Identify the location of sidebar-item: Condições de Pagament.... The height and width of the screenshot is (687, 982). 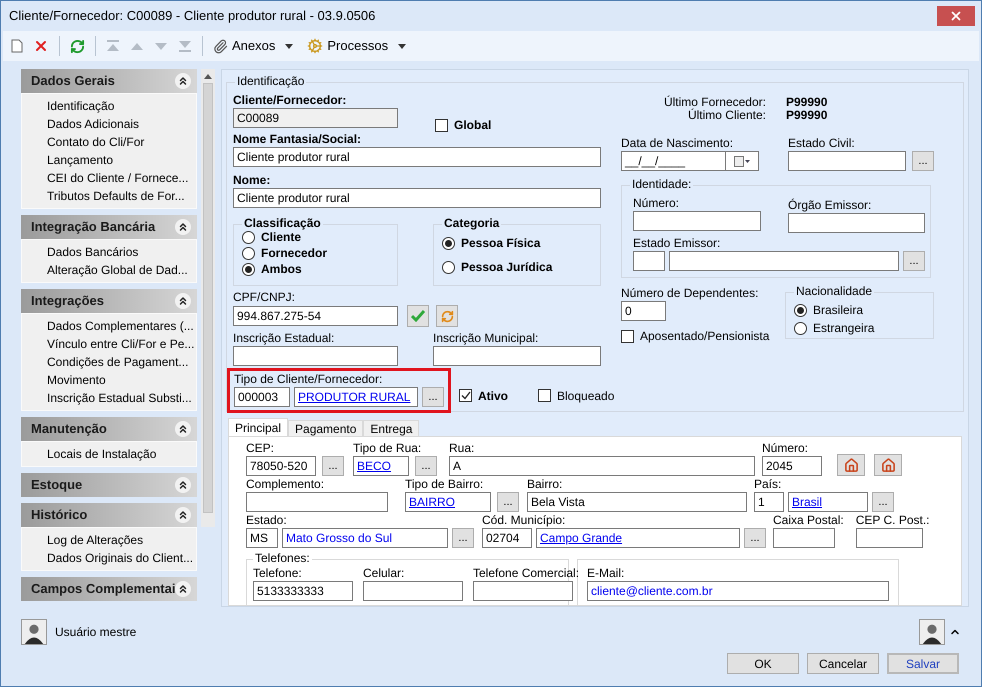
(109, 362).